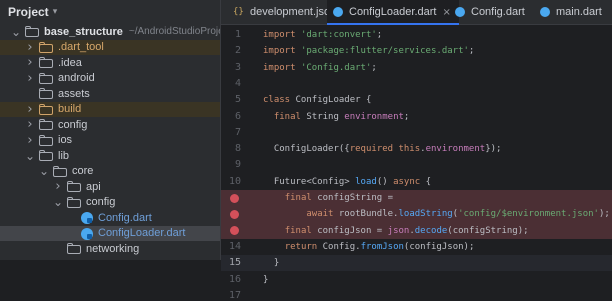 The image size is (612, 301). Describe the element at coordinates (309, 181) in the screenshot. I see `code-token: Future<Config>` at that location.